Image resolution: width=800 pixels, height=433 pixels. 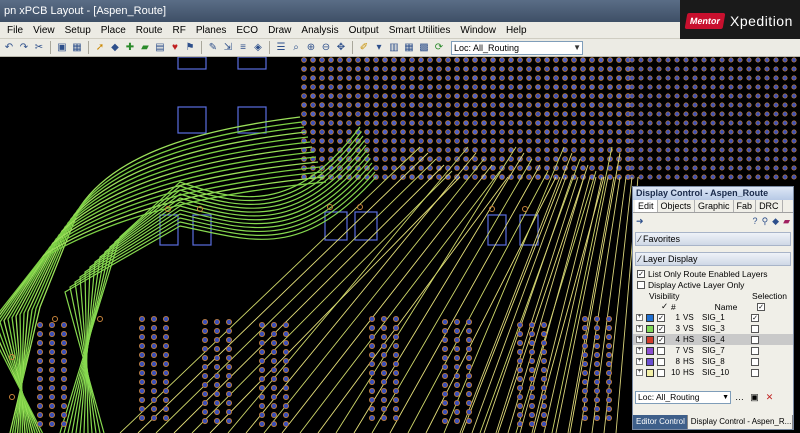 I want to click on select-all-checkbox: ✓, so click(x=761, y=306).